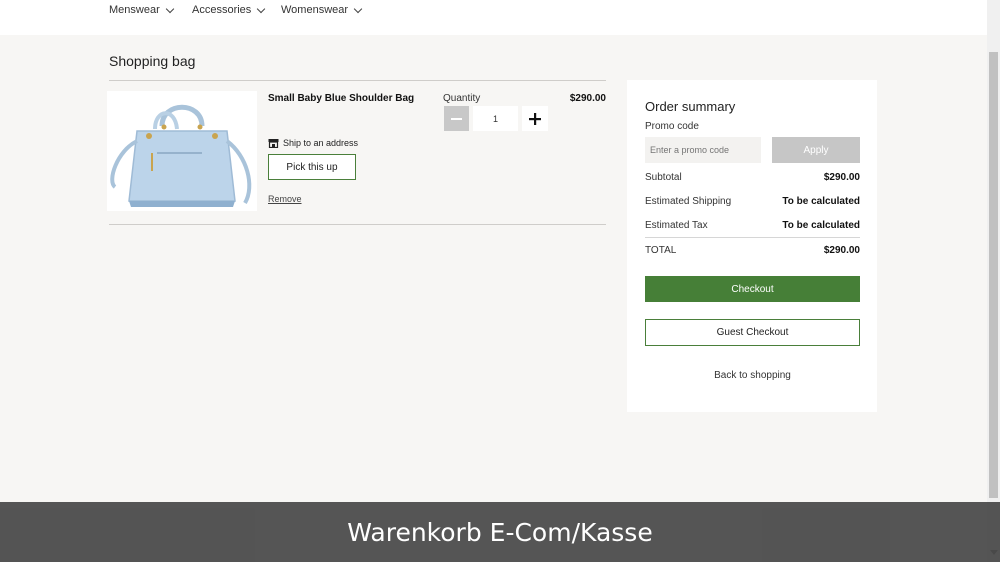 Image resolution: width=1000 pixels, height=562 pixels. What do you see at coordinates (752, 225) in the screenshot?
I see `tax-row: Estimated Tax To be calculated` at bounding box center [752, 225].